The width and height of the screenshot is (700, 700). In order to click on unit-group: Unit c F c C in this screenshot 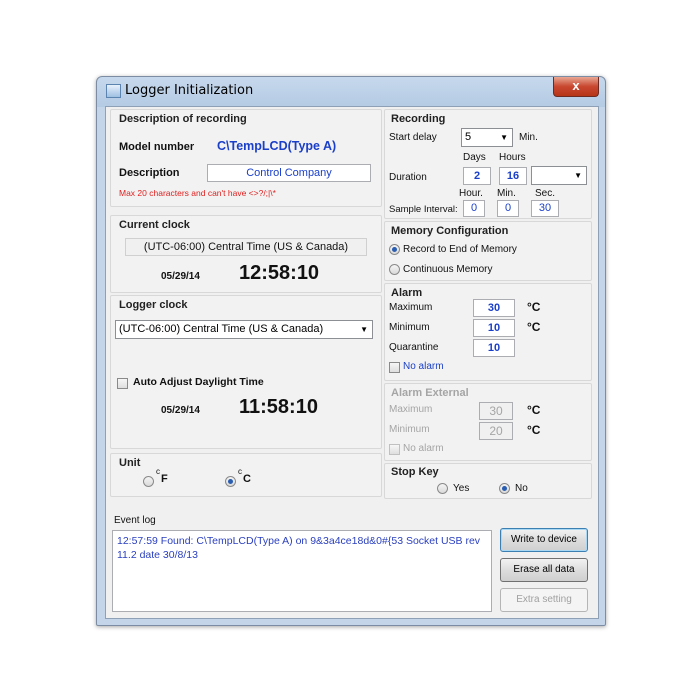, I will do `click(246, 475)`.